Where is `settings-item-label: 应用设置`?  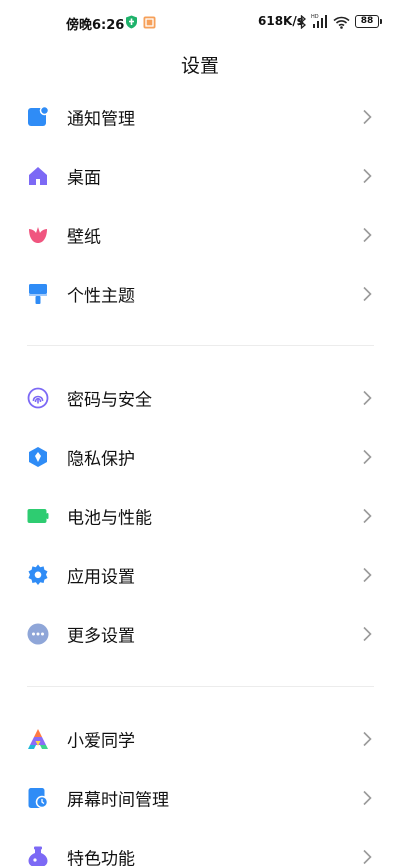 settings-item-label: 应用设置 is located at coordinates (101, 577).